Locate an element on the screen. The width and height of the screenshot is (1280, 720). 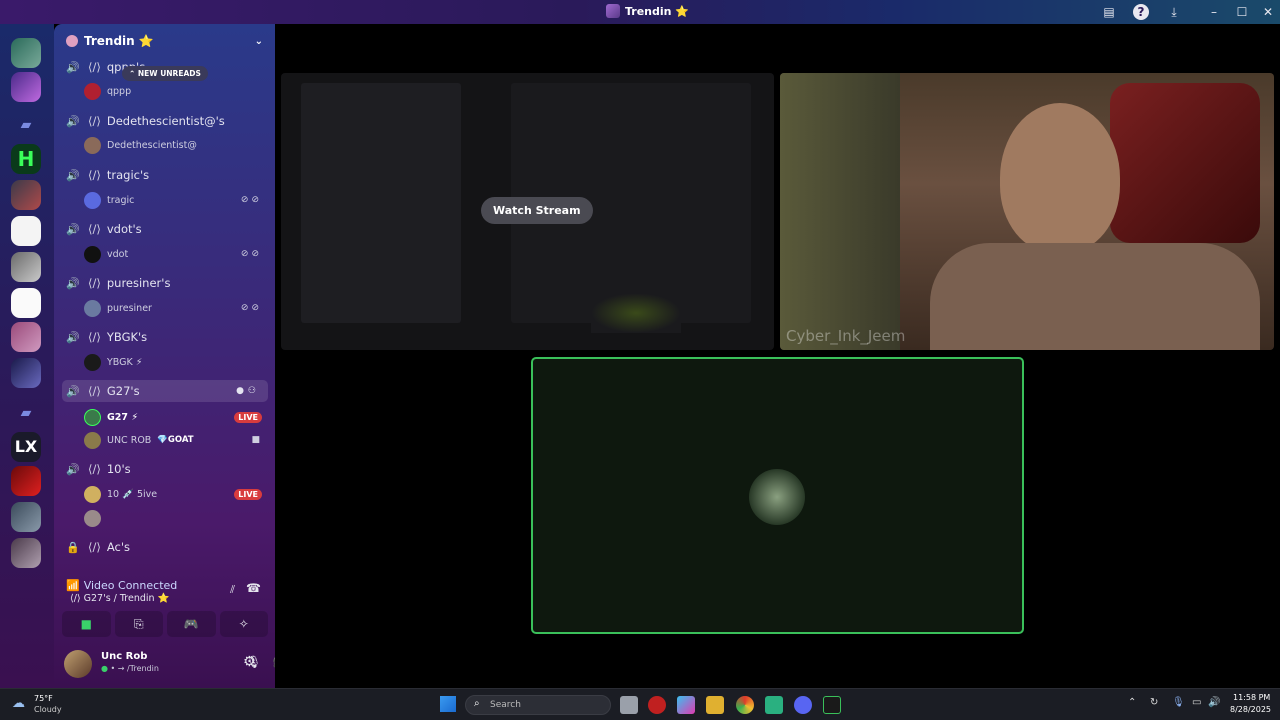
download-icon: ⤓ is located at coordinates (1174, 12).